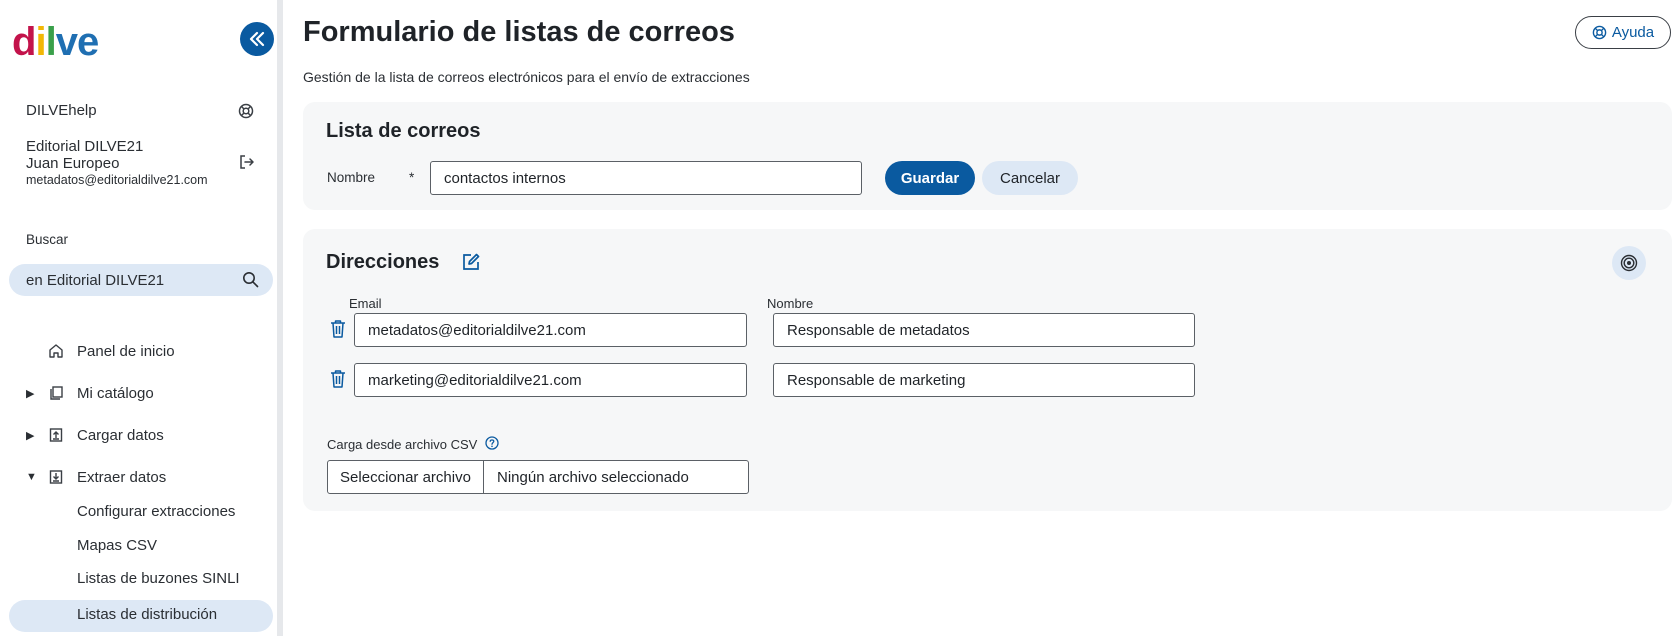 The height and width of the screenshot is (636, 1677). What do you see at coordinates (984, 380) in the screenshot?
I see `contact-name-input: Responsable de marketing` at bounding box center [984, 380].